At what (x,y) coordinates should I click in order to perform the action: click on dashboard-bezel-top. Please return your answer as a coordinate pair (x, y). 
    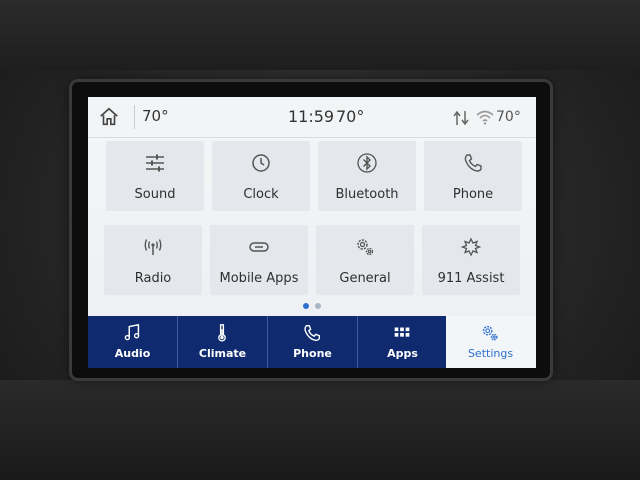
    Looking at the image, I should click on (320, 35).